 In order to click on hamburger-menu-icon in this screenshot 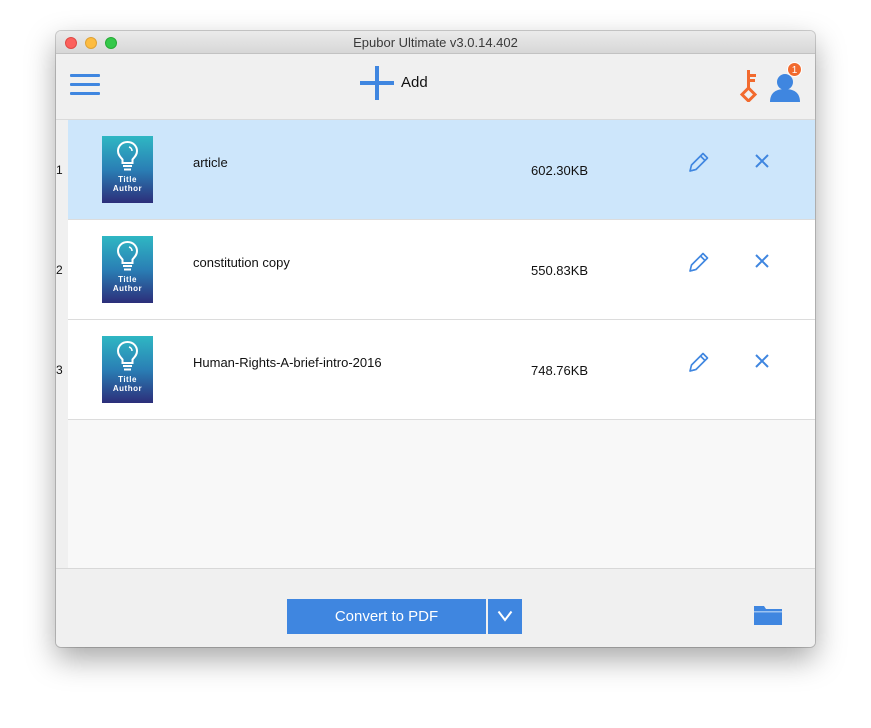, I will do `click(85, 84)`.